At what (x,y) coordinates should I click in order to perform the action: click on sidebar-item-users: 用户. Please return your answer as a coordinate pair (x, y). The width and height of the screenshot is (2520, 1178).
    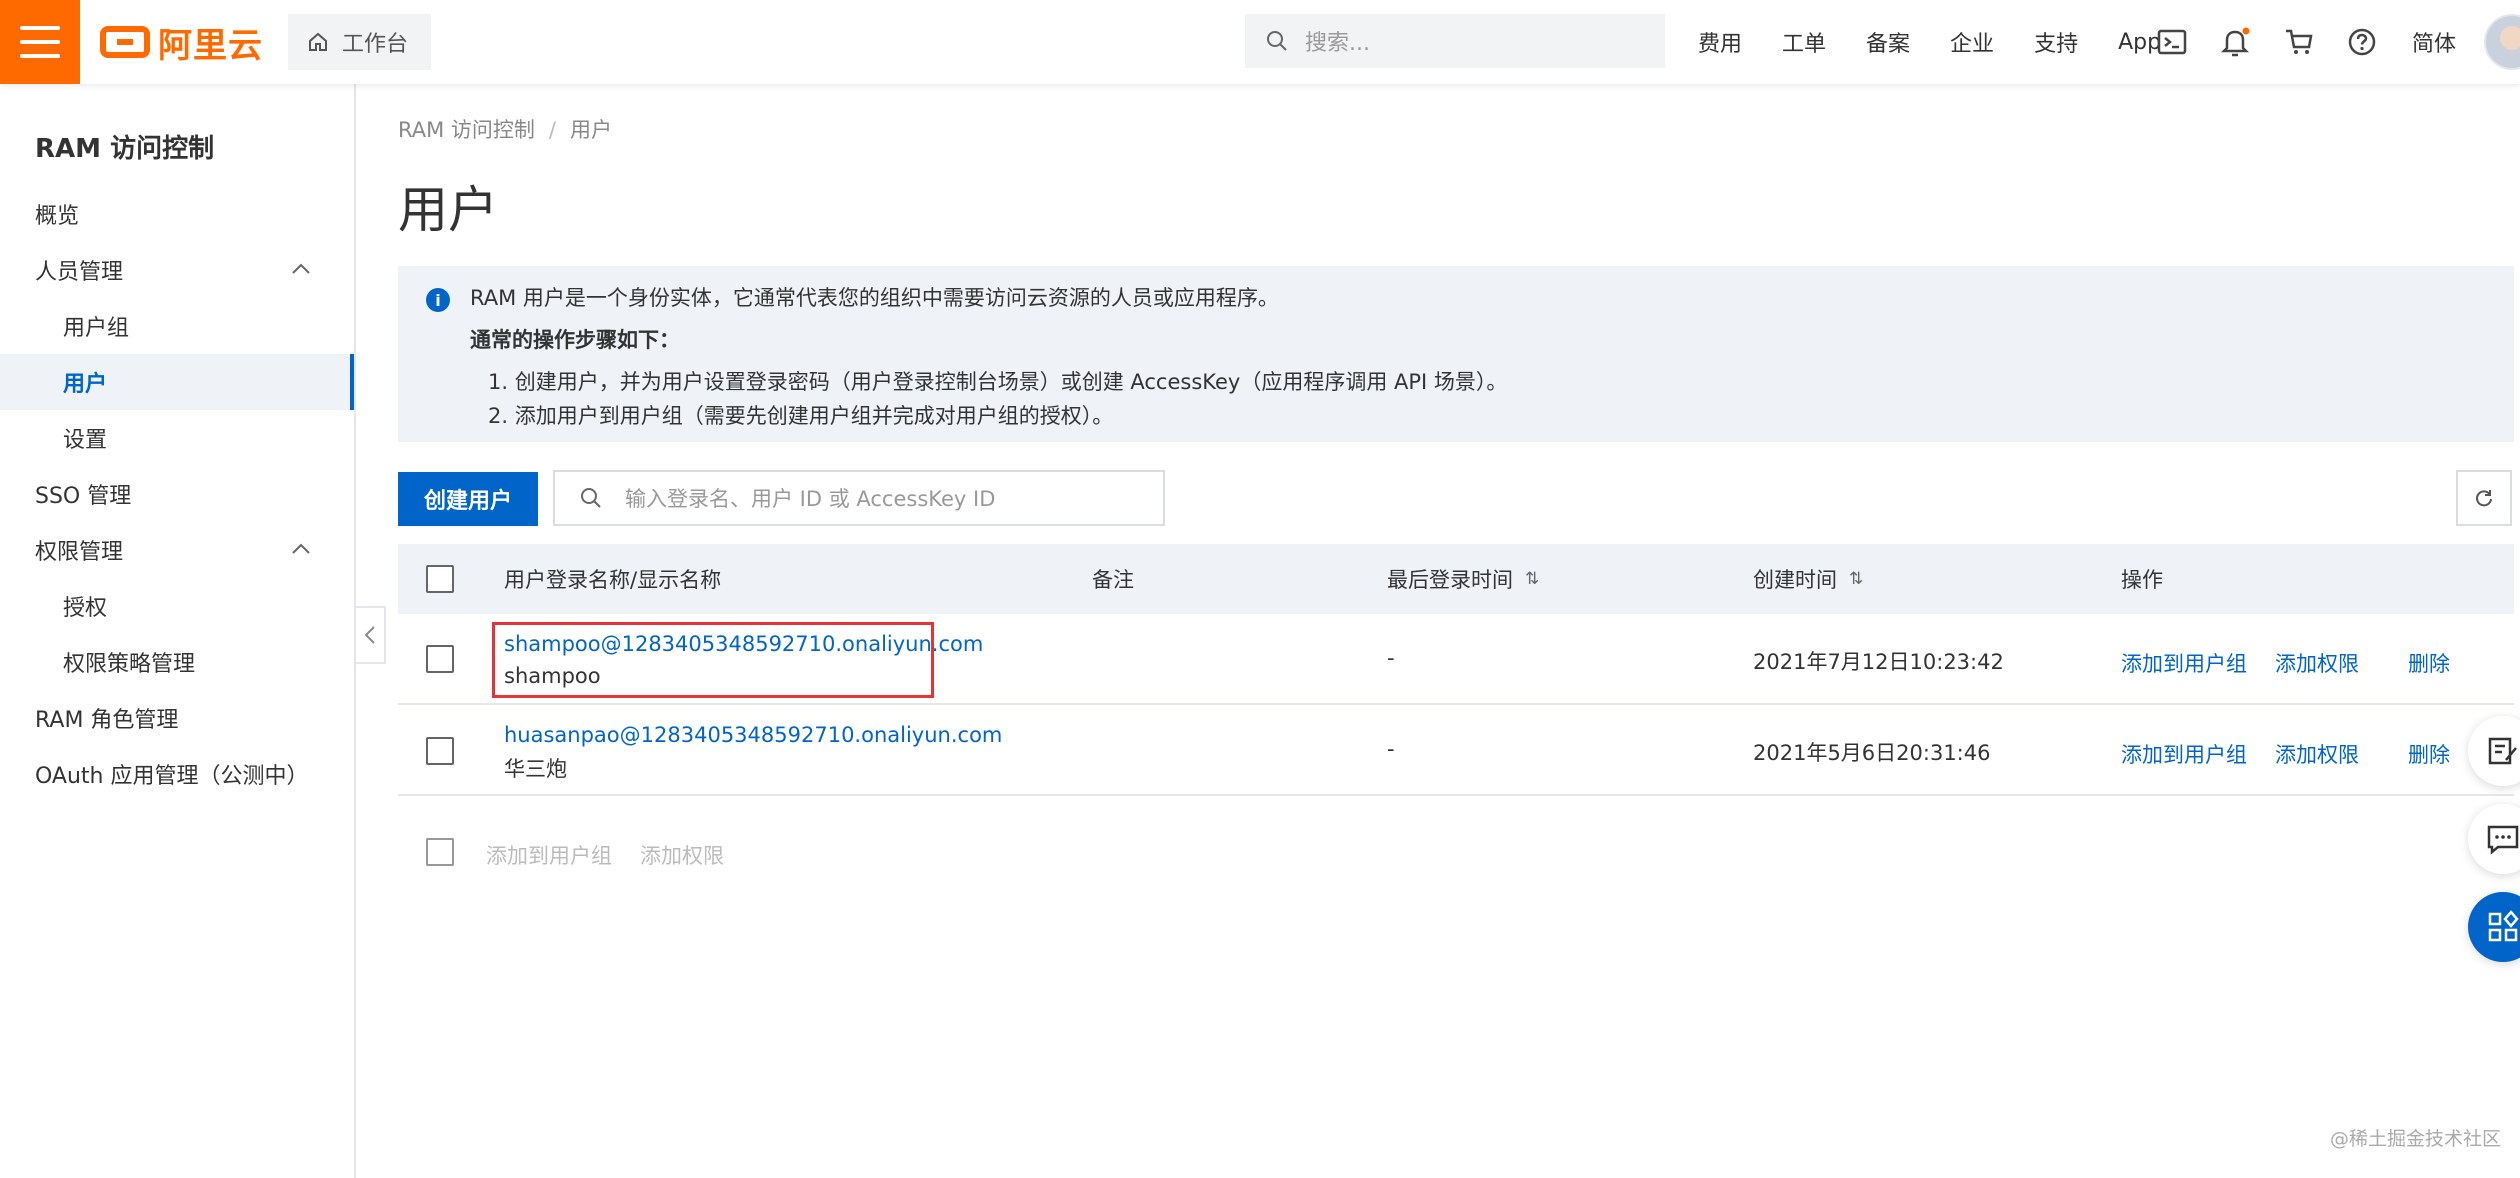
    Looking at the image, I should click on (177, 382).